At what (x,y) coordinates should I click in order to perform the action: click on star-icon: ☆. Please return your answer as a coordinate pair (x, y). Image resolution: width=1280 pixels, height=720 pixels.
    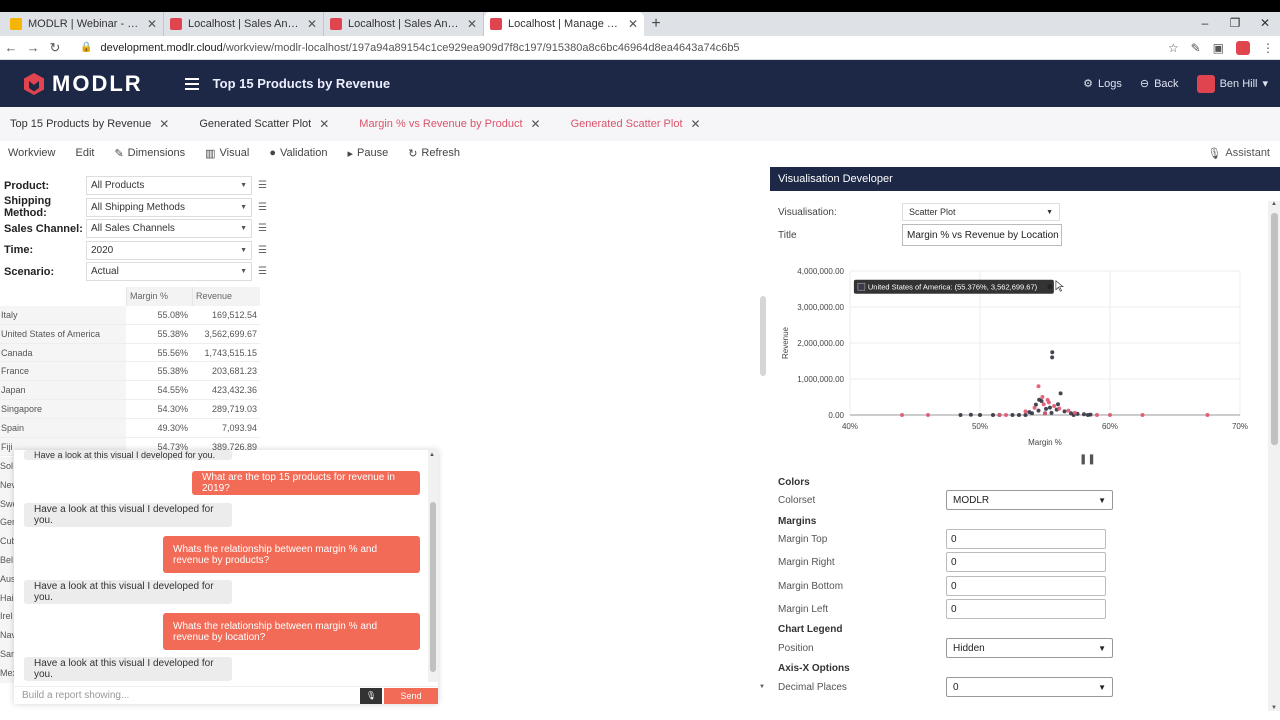
    Looking at the image, I should click on (1173, 48).